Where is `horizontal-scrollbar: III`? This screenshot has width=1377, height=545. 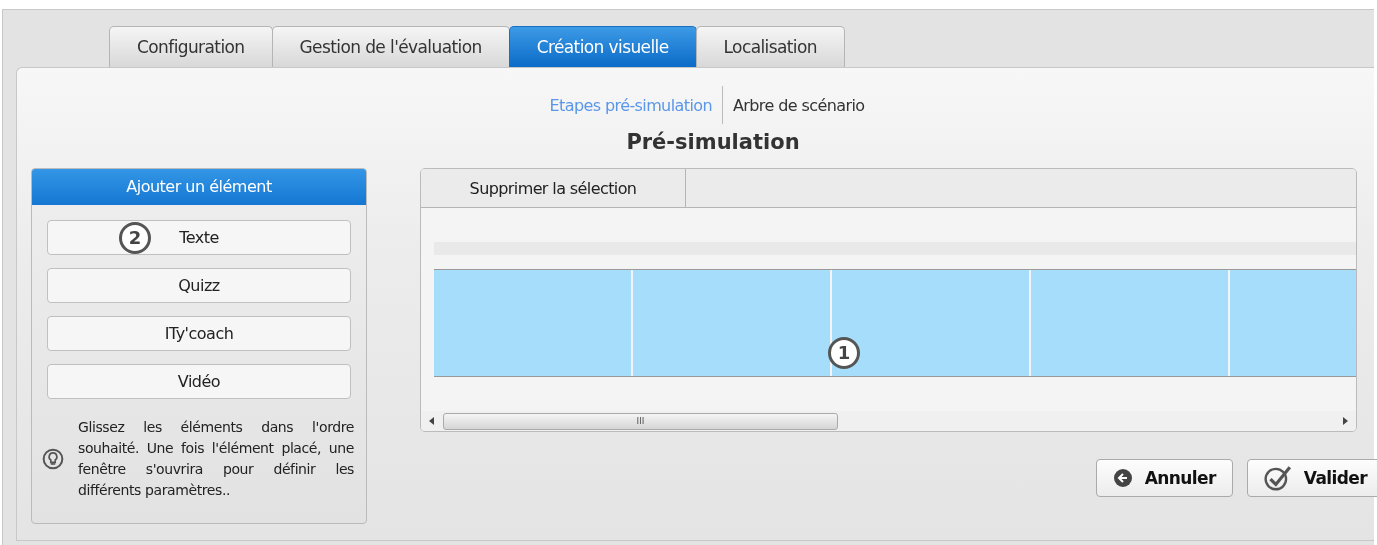
horizontal-scrollbar: III is located at coordinates (888, 421).